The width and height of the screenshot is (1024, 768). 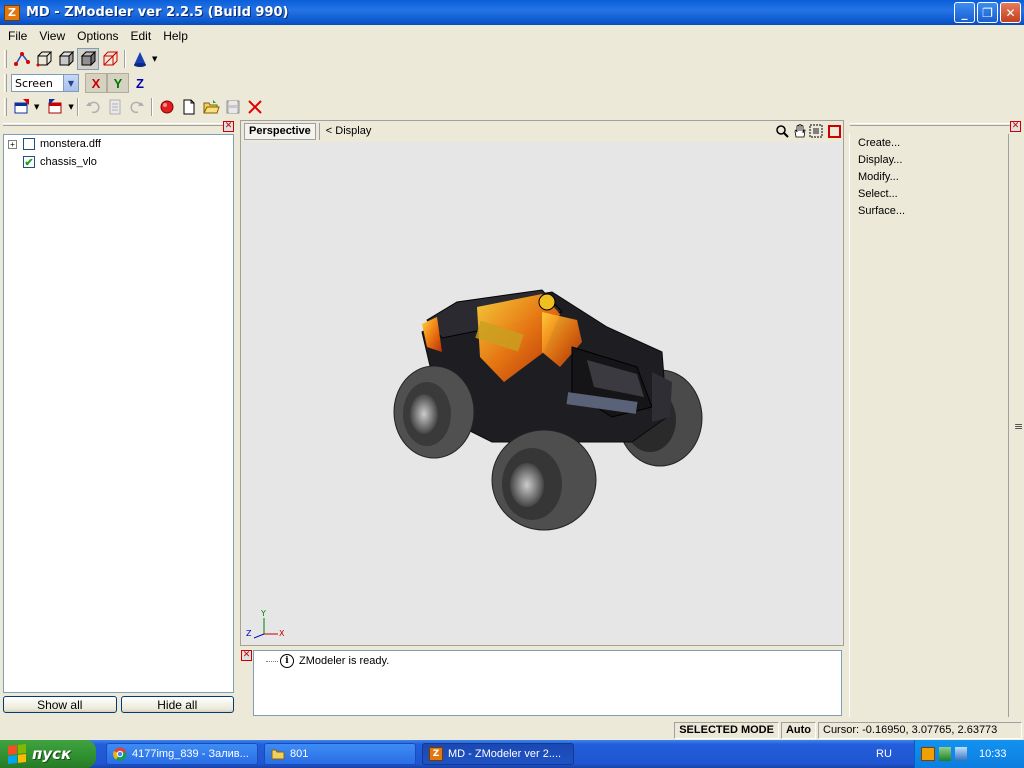 What do you see at coordinates (56, 107) in the screenshot?
I see `export-icon` at bounding box center [56, 107].